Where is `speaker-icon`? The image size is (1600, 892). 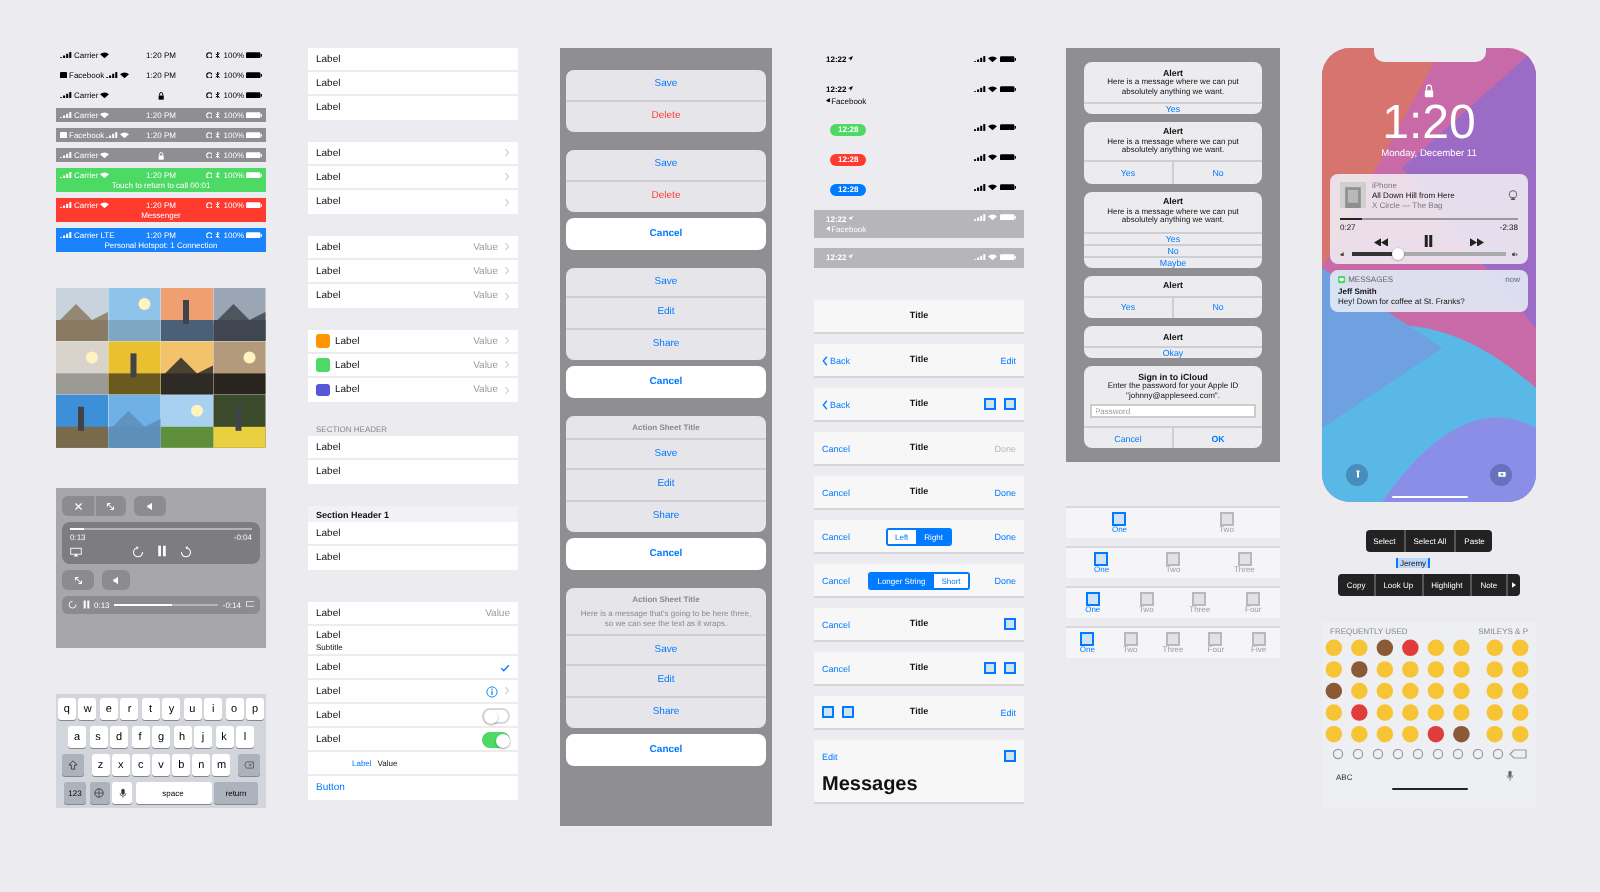 speaker-icon is located at coordinates (150, 506).